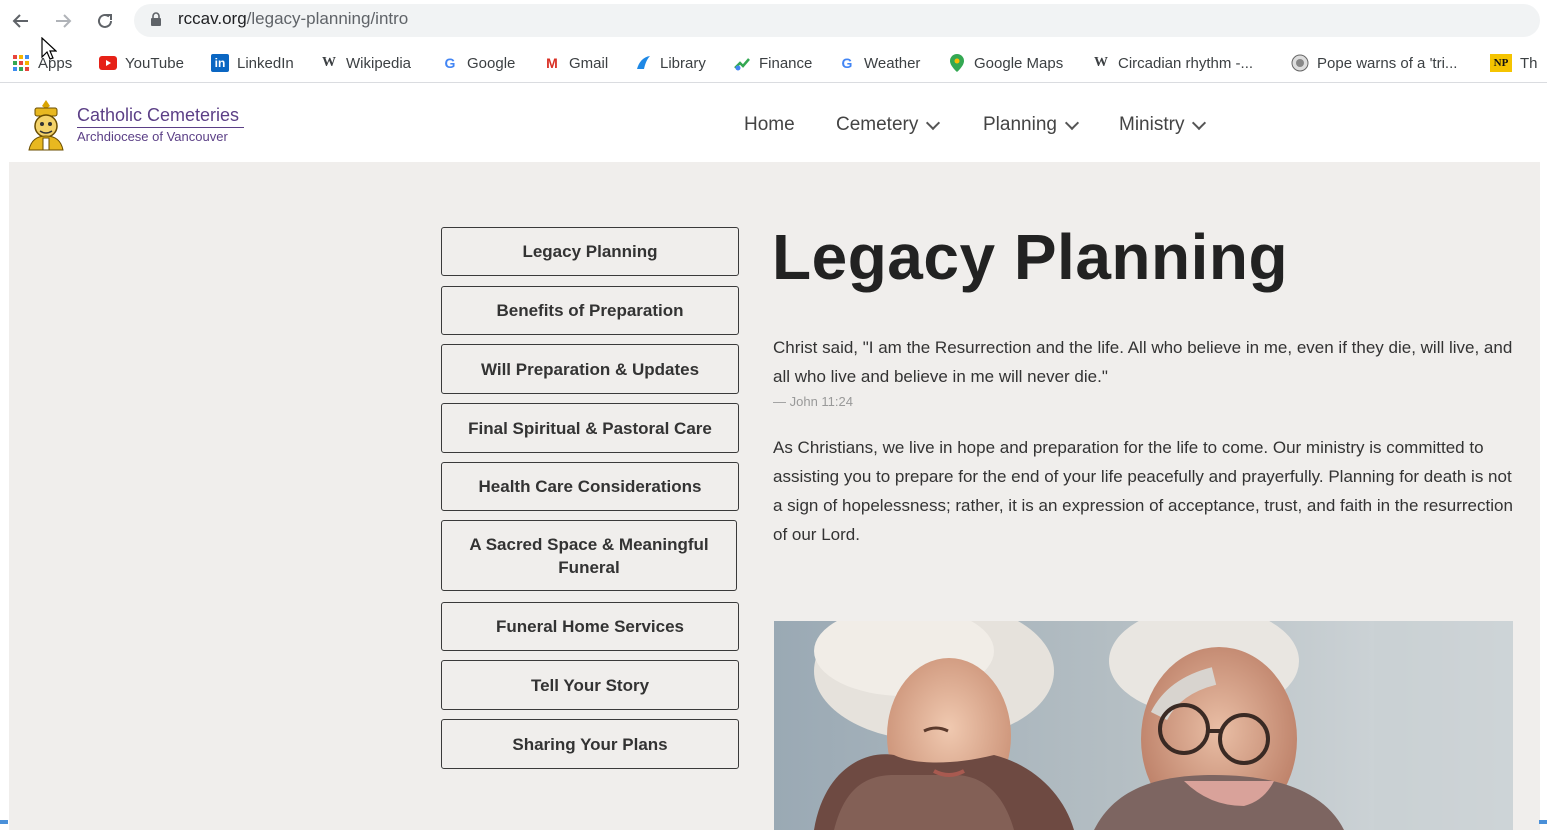 The height and width of the screenshot is (830, 1547). I want to click on mouse-cursor-icon, so click(49, 48).